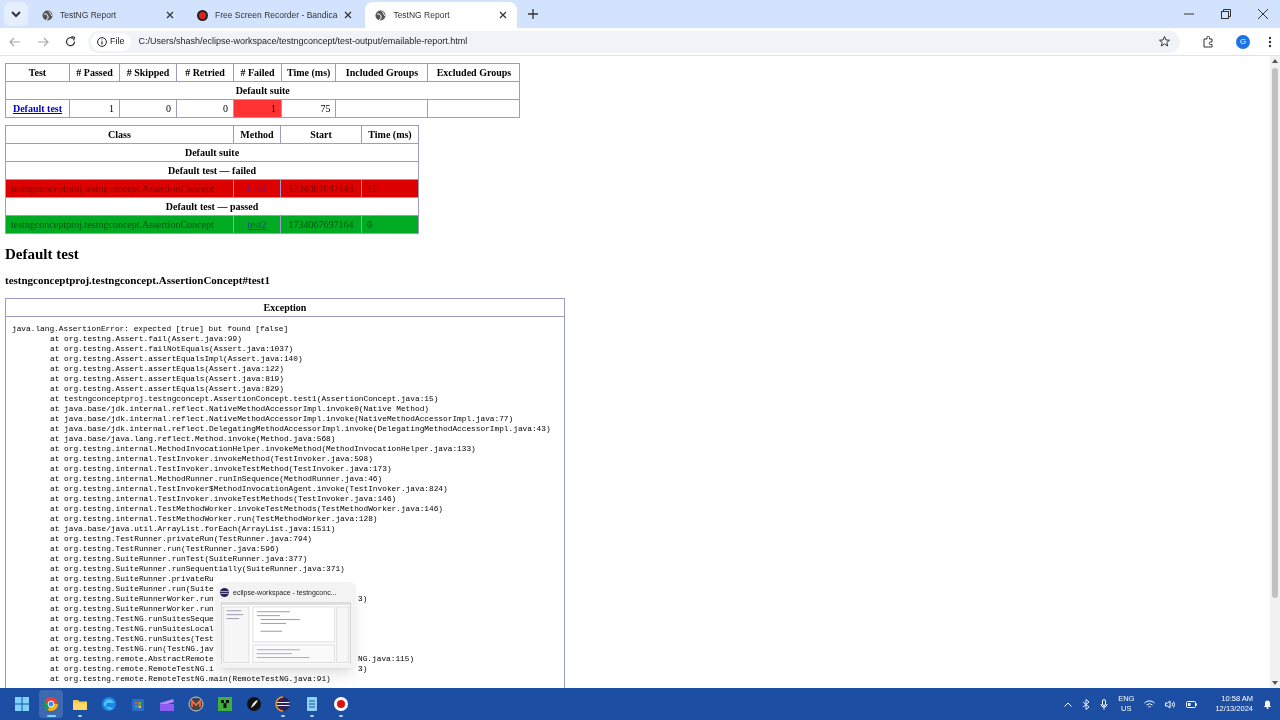 Image resolution: width=1280 pixels, height=720 pixels. Describe the element at coordinates (1192, 704) in the screenshot. I see `battery-icon` at that location.